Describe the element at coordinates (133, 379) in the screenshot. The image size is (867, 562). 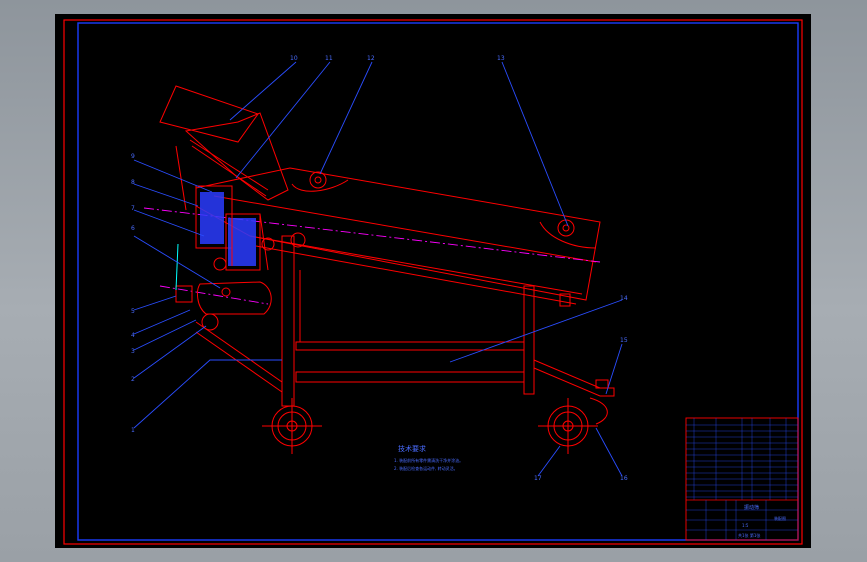
I see `part-label-2: 2` at that location.